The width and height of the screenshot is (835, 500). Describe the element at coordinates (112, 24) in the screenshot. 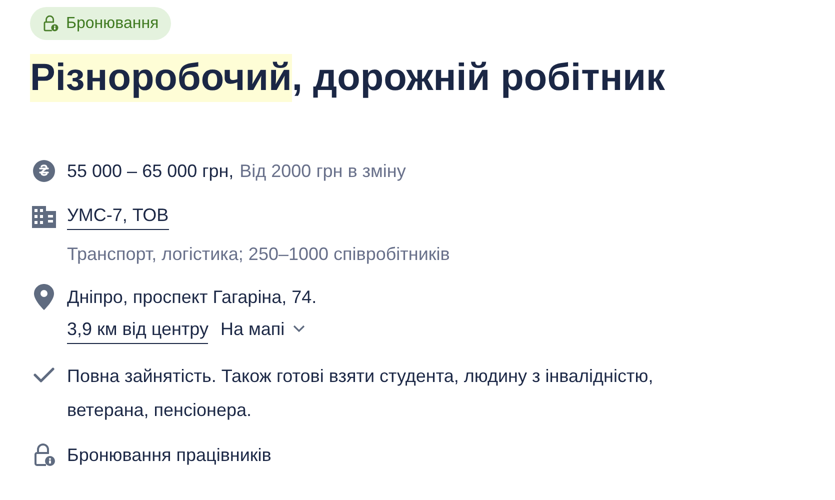

I see `badge-label: Бронювання` at that location.